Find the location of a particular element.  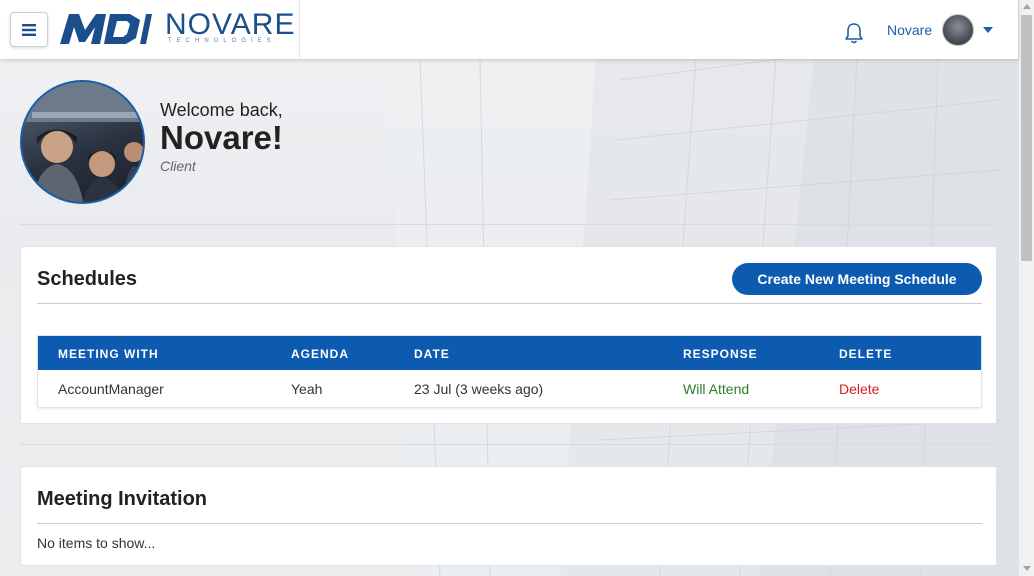

avatar is located at coordinates (958, 30).